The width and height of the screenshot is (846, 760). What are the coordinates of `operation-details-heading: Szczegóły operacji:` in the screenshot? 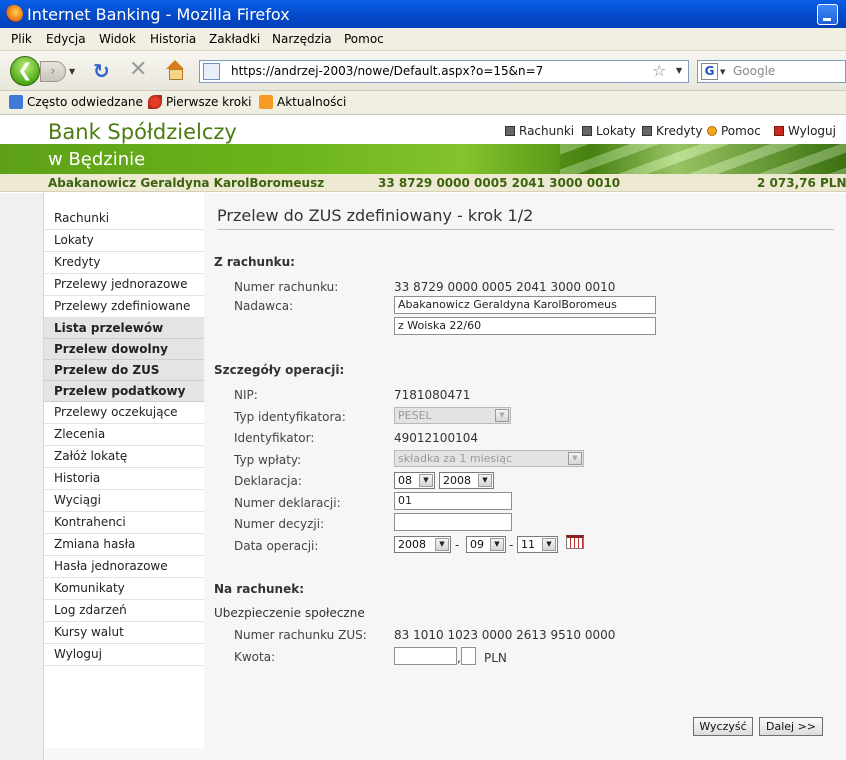 It's located at (279, 370).